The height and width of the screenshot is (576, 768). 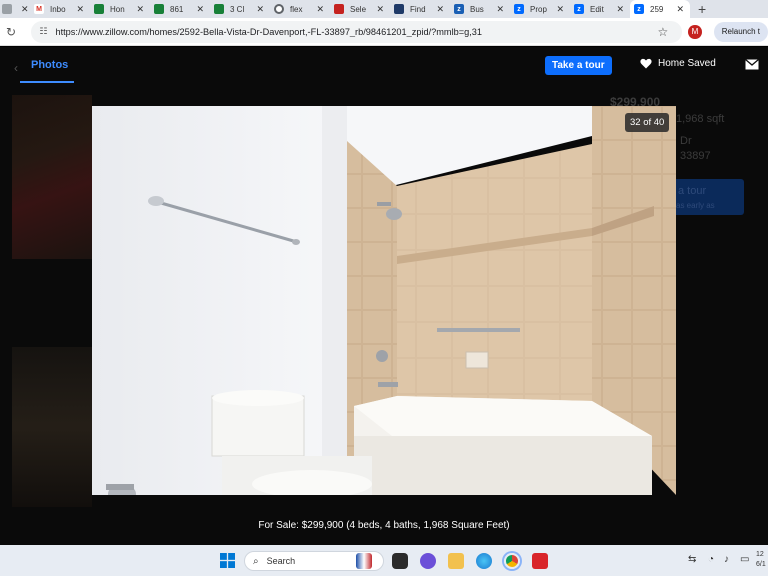 What do you see at coordinates (597, 9) in the screenshot?
I see `tab-title: Edit` at bounding box center [597, 9].